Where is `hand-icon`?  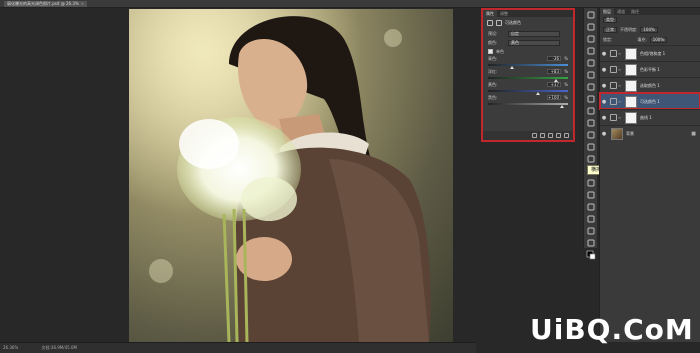 hand-icon is located at coordinates (591, 231).